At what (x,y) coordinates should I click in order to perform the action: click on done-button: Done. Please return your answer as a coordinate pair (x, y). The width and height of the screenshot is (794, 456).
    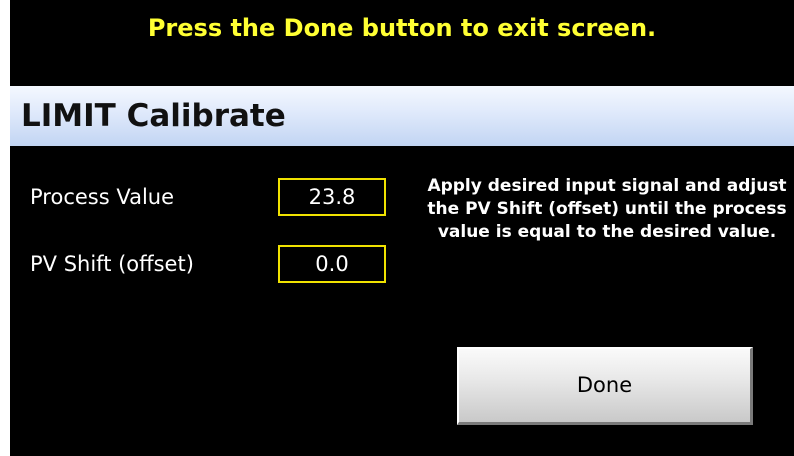
    Looking at the image, I should click on (605, 386).